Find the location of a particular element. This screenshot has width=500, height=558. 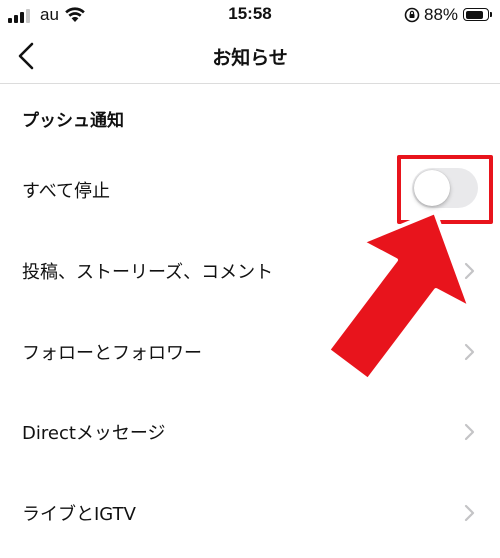

row-label-stop-all: すべて停止 is located at coordinates (66, 191).